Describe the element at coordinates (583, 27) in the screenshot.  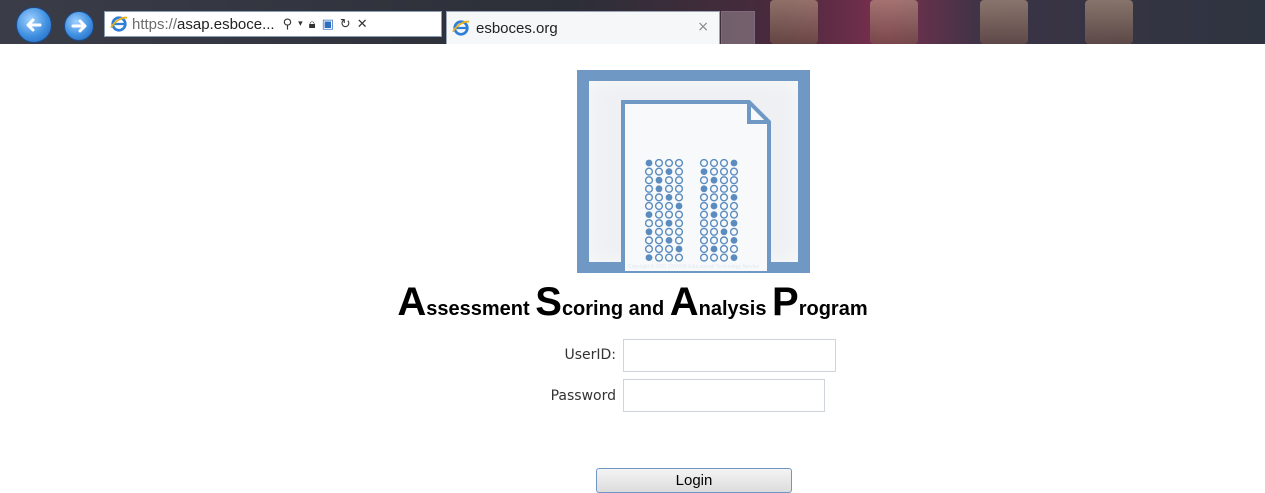
I see `tab-esboces: esboces.org ×` at that location.